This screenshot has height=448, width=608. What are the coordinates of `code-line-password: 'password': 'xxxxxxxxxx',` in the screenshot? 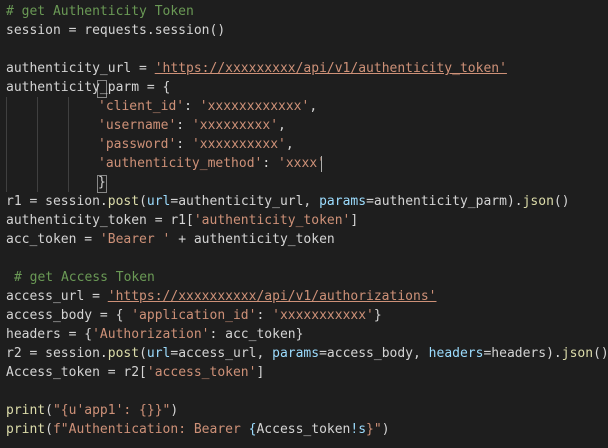 It's located at (150, 144).